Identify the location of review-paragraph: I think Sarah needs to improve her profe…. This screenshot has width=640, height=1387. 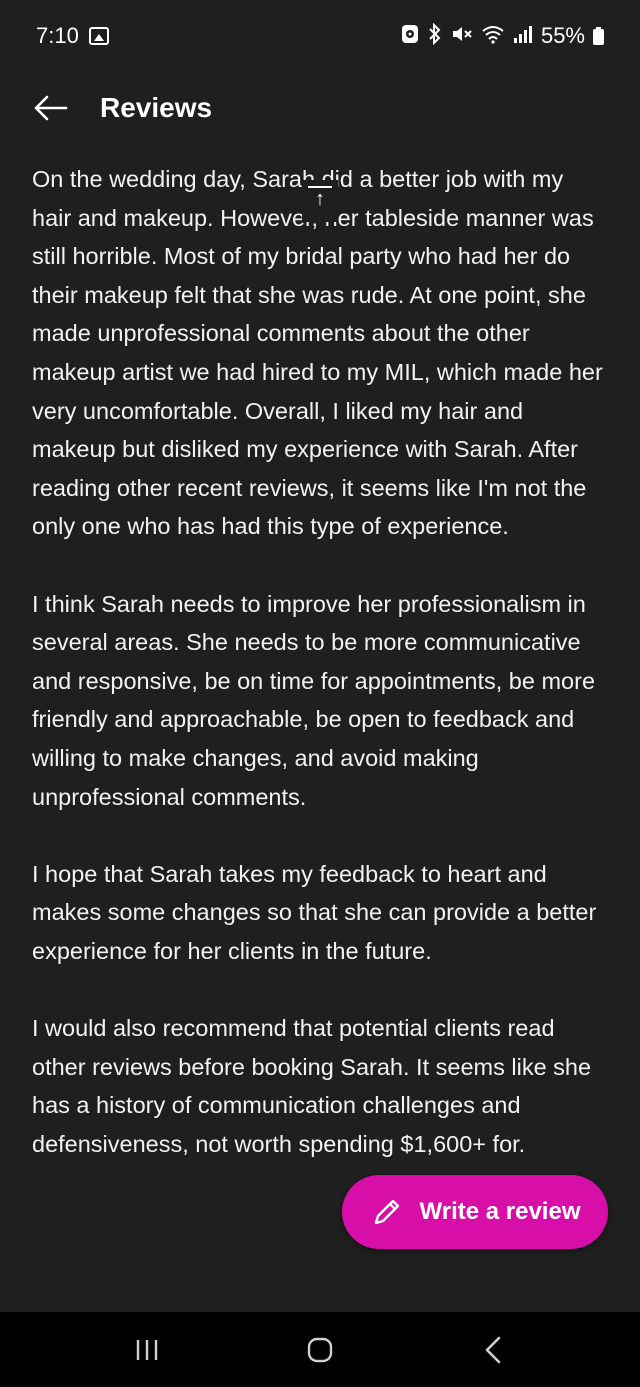
(314, 700).